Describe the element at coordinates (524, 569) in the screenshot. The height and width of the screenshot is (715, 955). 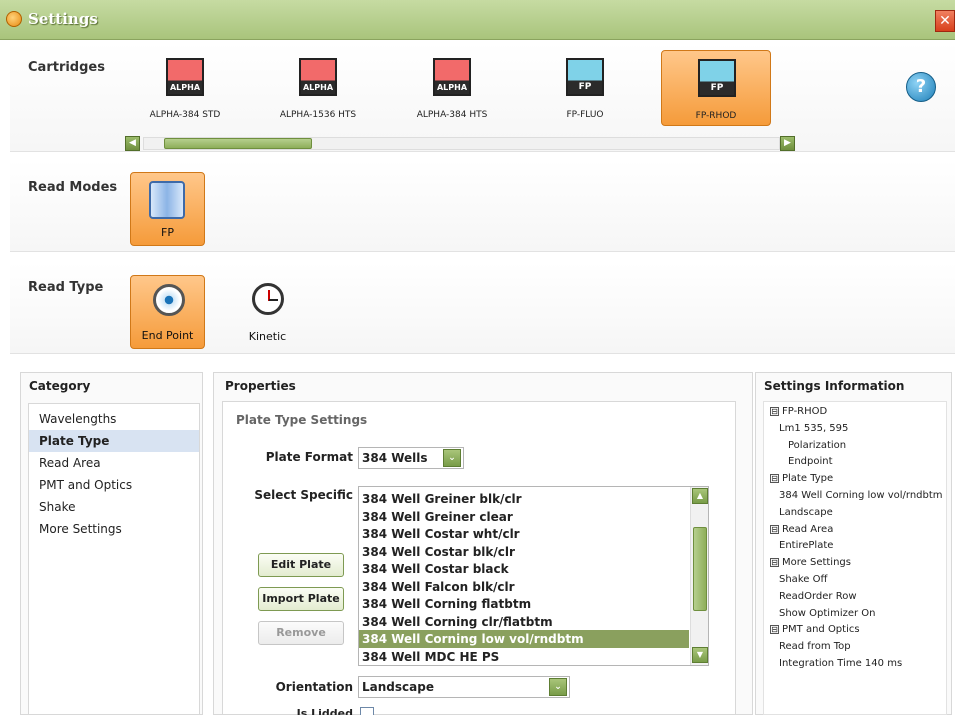
I see `plate-list-item: 384 Well Costar black` at that location.